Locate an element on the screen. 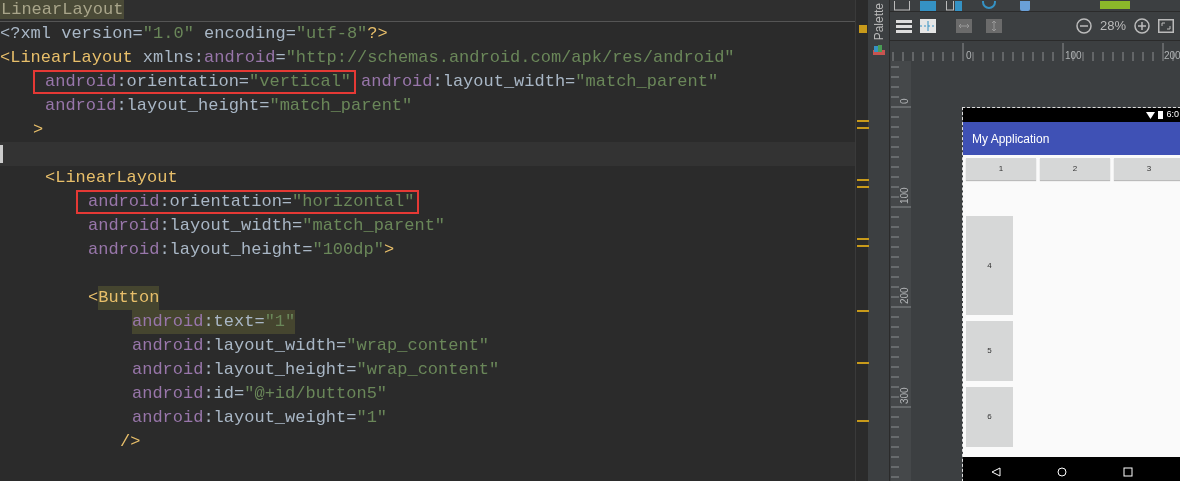 This screenshot has width=1180, height=481. preview-button: 1 is located at coordinates (1001, 169).